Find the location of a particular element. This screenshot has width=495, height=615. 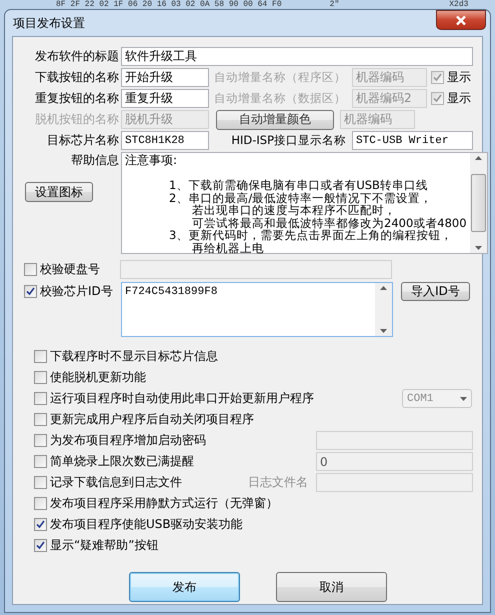

checkbox-label: 校验芯片ID号 is located at coordinates (76, 291).